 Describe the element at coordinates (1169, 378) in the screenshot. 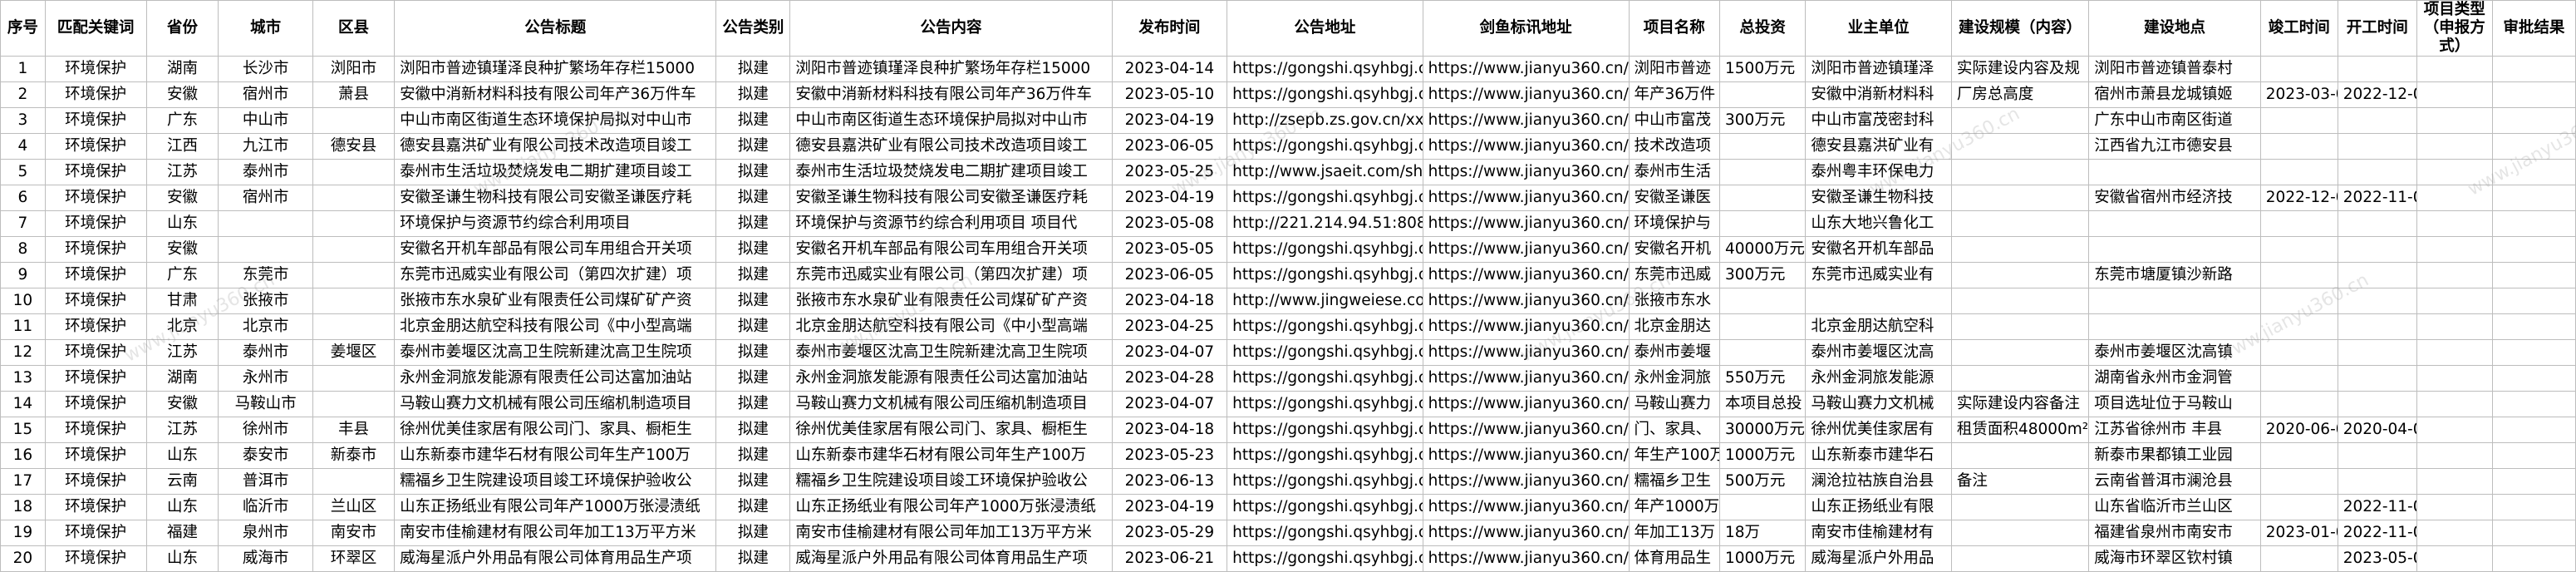

I see `cell-date: 2023-04-28` at that location.